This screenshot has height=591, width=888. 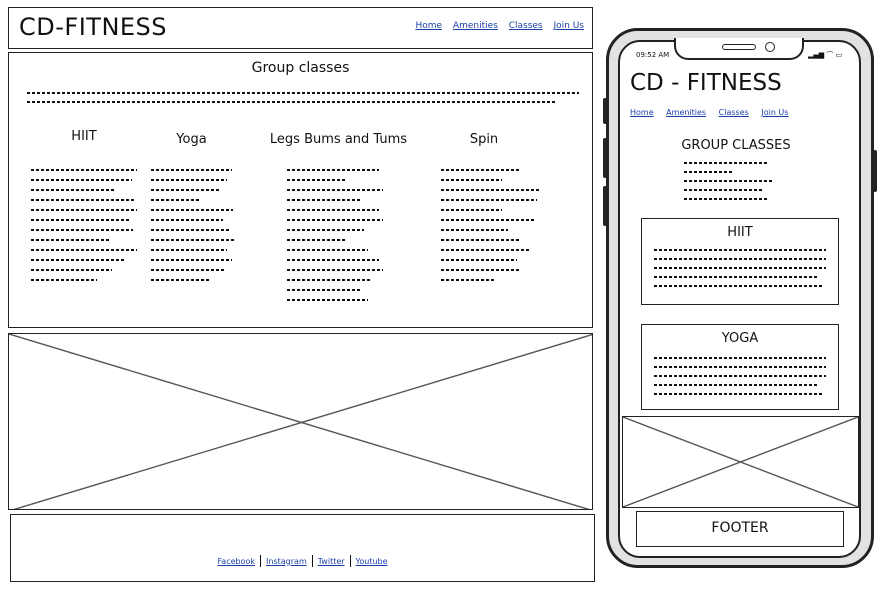 What do you see at coordinates (568, 26) in the screenshot?
I see `nav-link-join-us: Join Us` at bounding box center [568, 26].